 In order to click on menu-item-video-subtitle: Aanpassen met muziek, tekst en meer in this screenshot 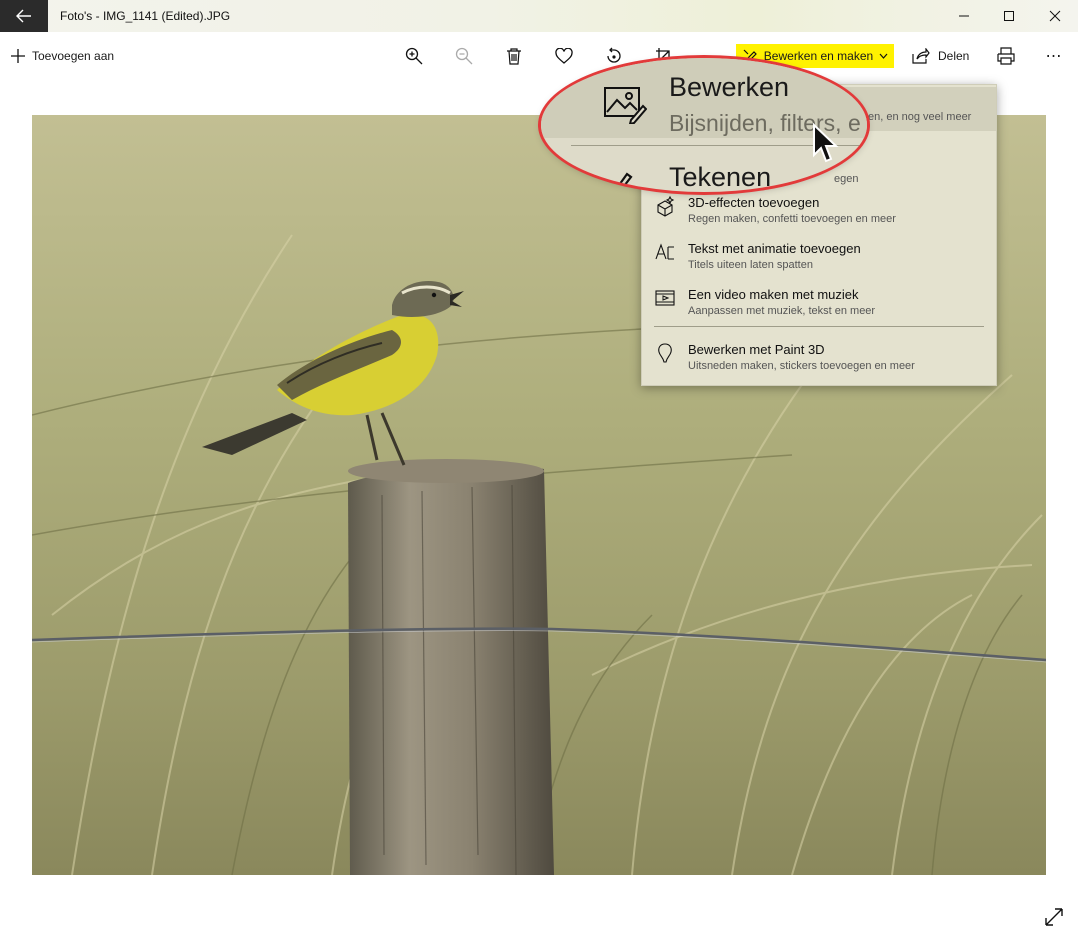, I will do `click(782, 311)`.